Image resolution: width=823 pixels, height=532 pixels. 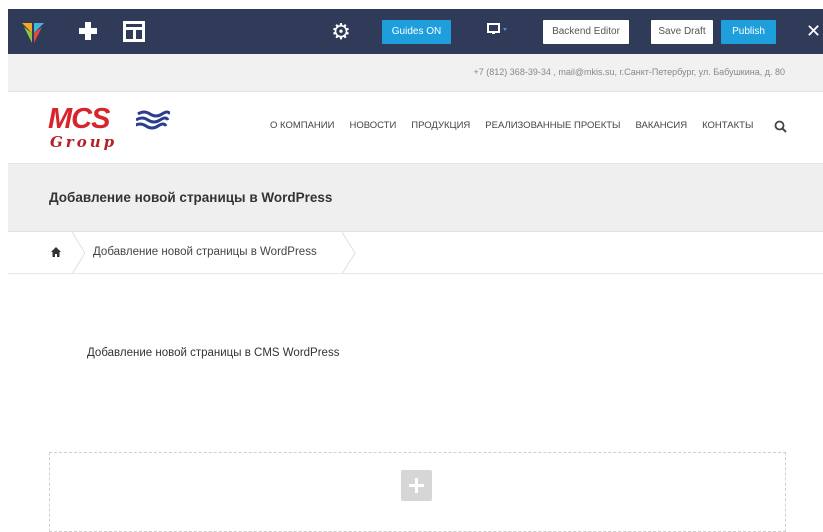 What do you see at coordinates (372, 125) in the screenshot?
I see `nav-item-news: НОВОСТИ` at bounding box center [372, 125].